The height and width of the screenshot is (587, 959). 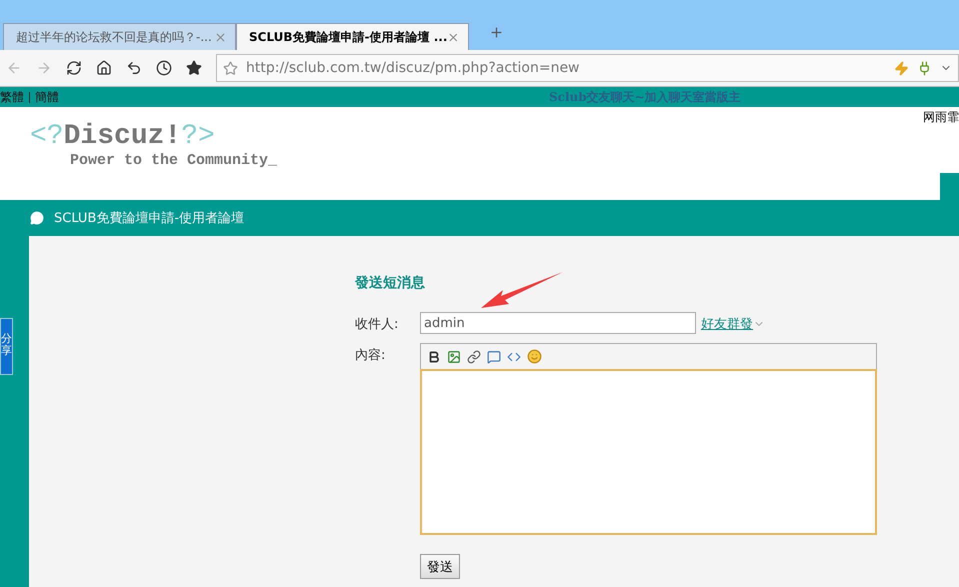 I want to click on friends-link: 好友群發, so click(x=727, y=322).